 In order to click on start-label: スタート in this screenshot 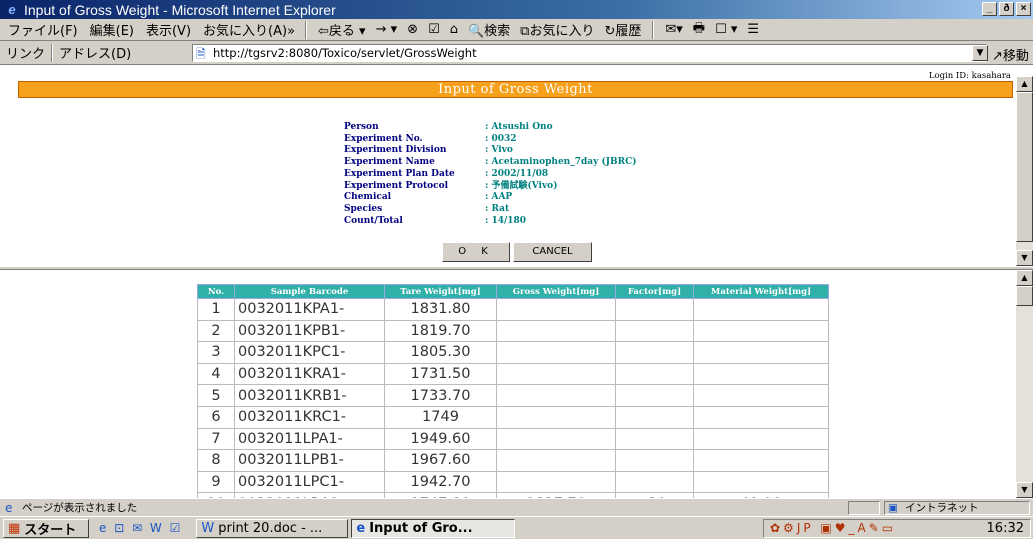, I will do `click(50, 530)`.